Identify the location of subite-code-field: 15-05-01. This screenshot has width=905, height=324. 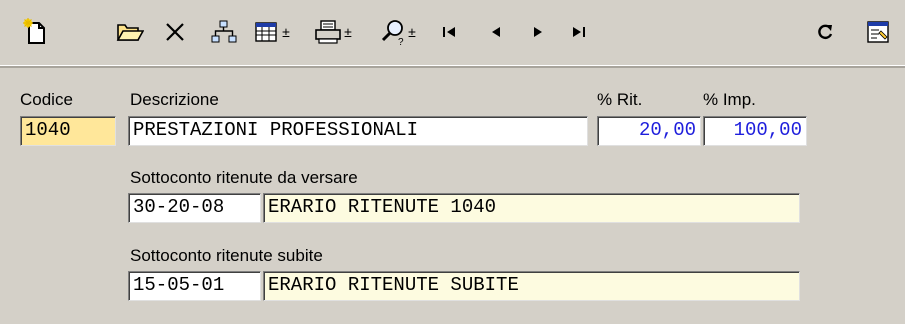
(194, 286).